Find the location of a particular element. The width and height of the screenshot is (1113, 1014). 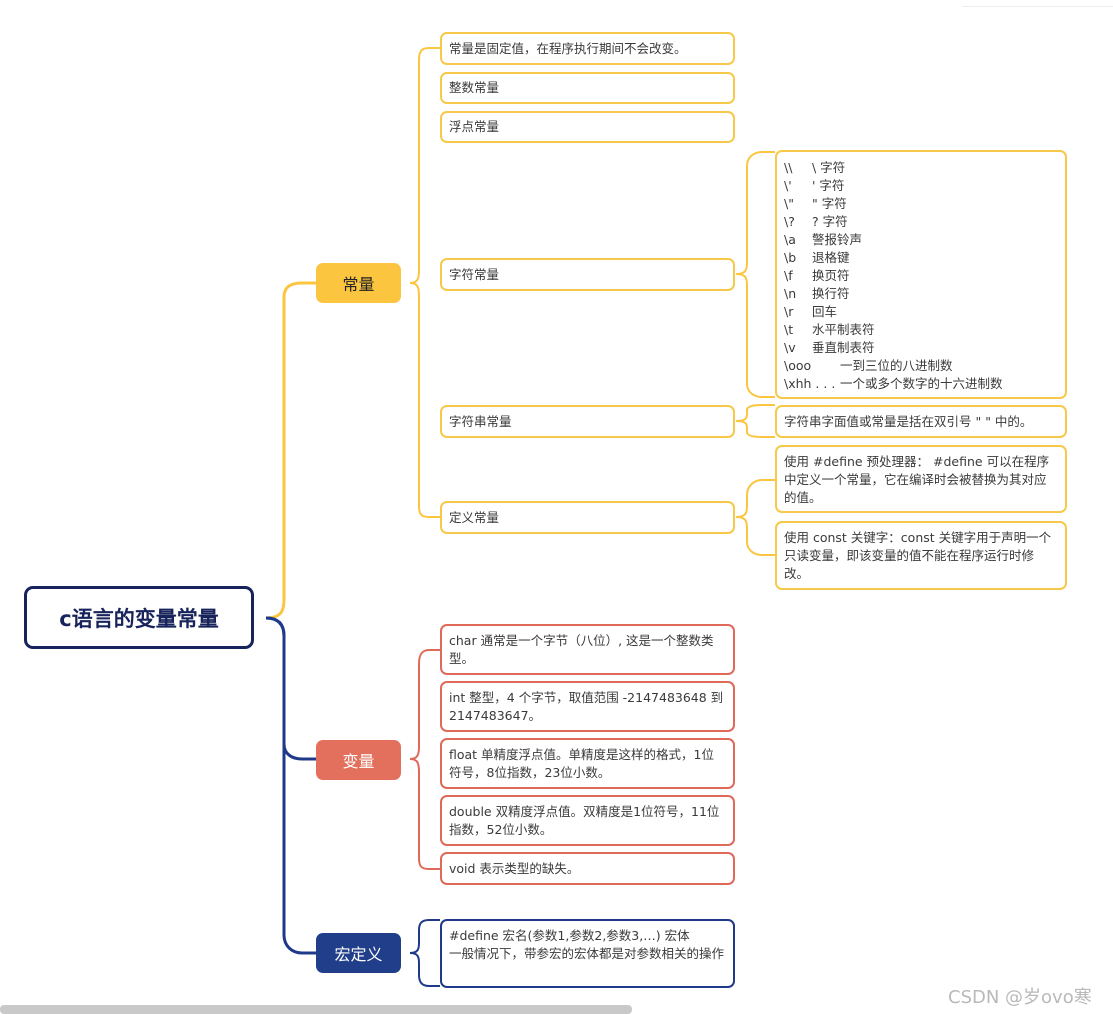

string-bracket-top is located at coordinates (755, 413).